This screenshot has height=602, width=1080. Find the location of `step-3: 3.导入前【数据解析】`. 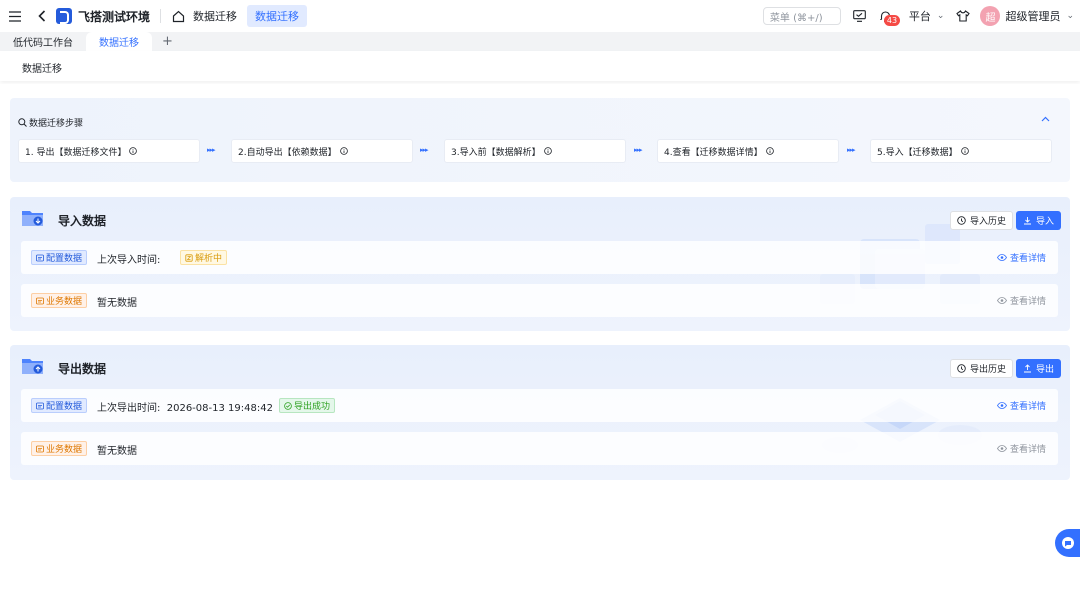

step-3: 3.导入前【数据解析】 is located at coordinates (535, 151).